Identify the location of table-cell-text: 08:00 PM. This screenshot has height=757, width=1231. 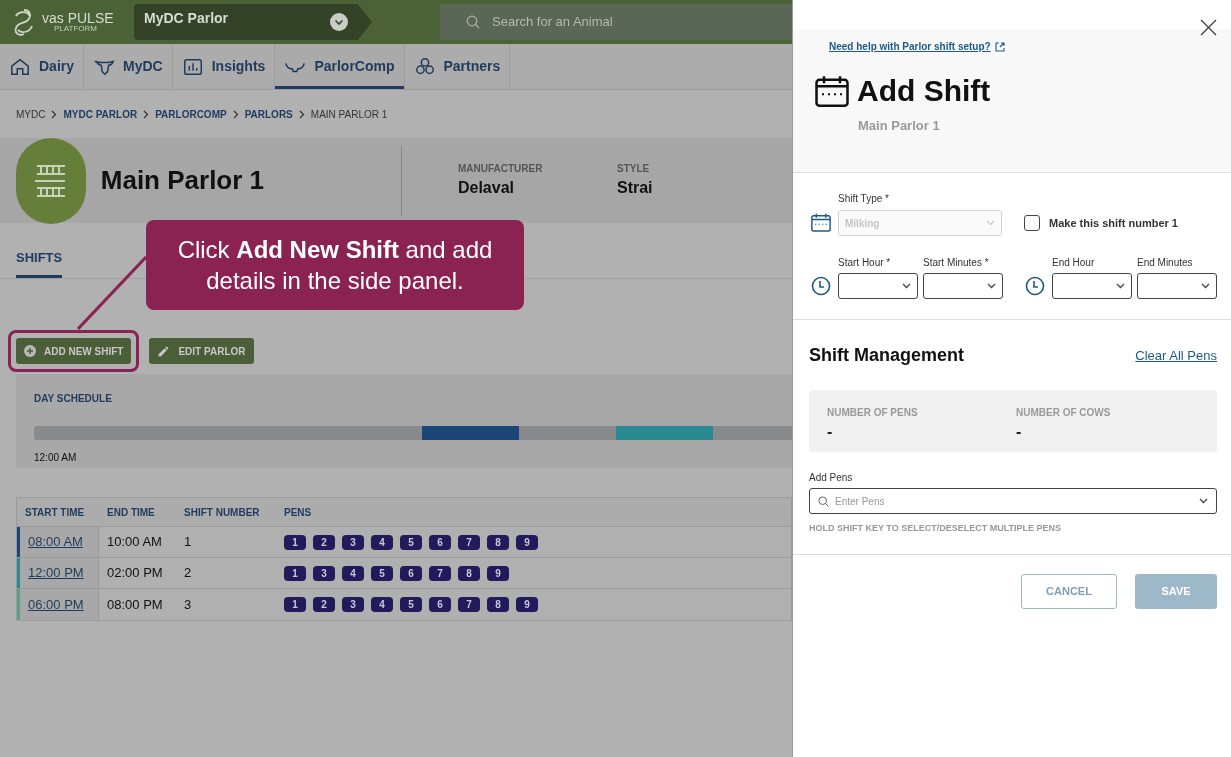
(135, 604).